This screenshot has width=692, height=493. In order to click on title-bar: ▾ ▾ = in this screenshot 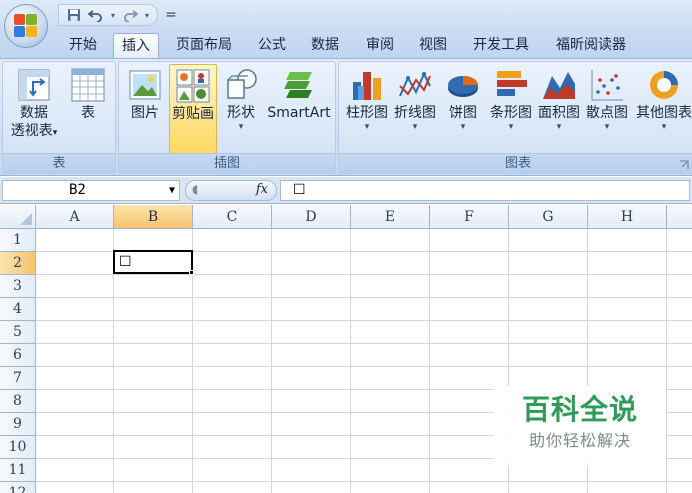, I will do `click(346, 16)`.